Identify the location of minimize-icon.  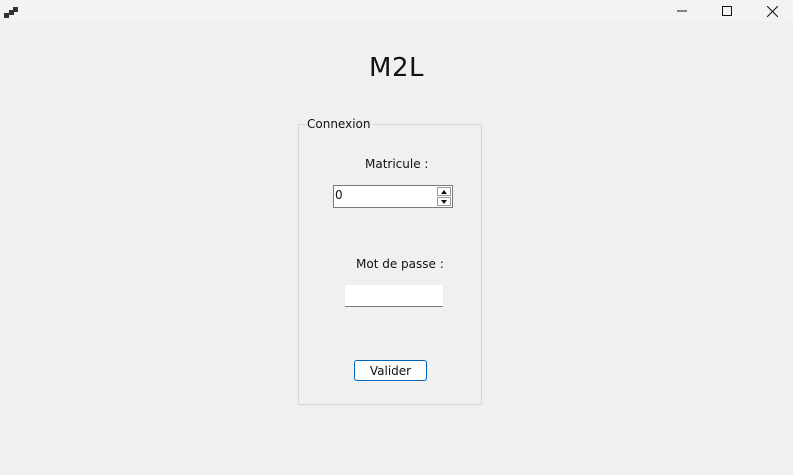
(682, 11).